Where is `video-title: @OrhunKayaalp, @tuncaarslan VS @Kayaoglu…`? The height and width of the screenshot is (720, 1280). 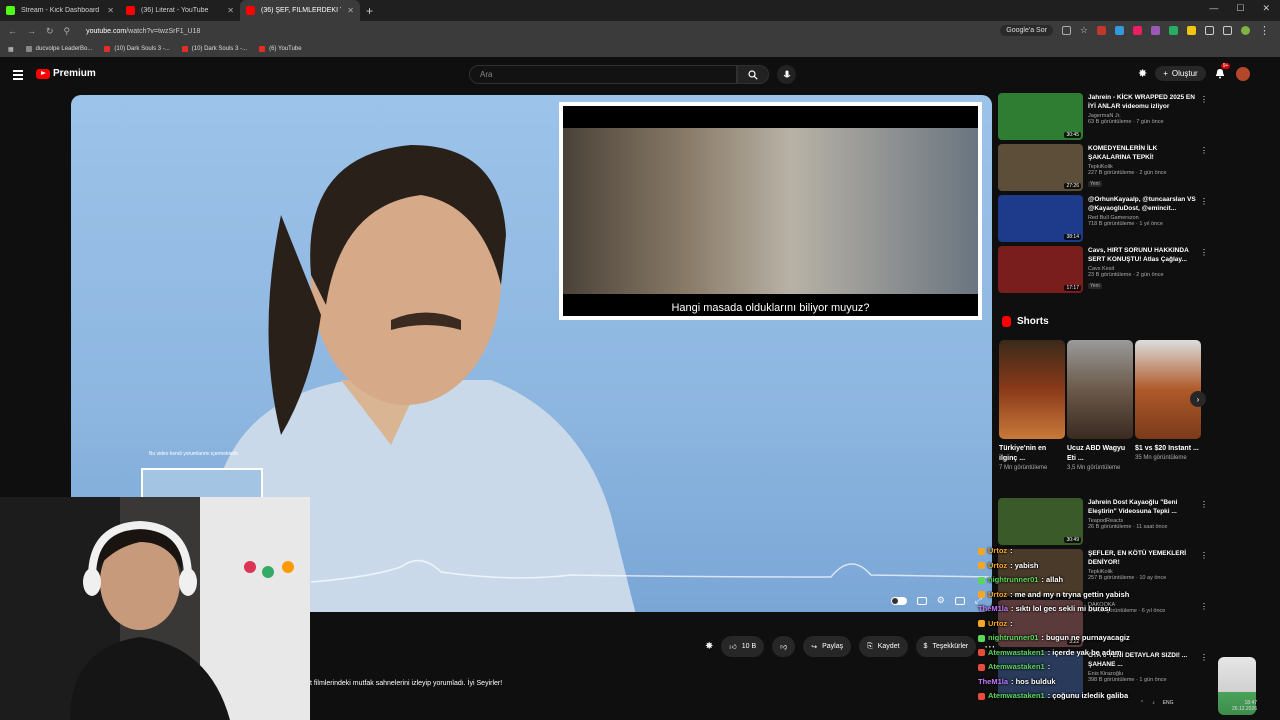
video-title: @OrhunKayaalp, @tuncaarslan VS @Kayaoglu… is located at coordinates (1142, 204).